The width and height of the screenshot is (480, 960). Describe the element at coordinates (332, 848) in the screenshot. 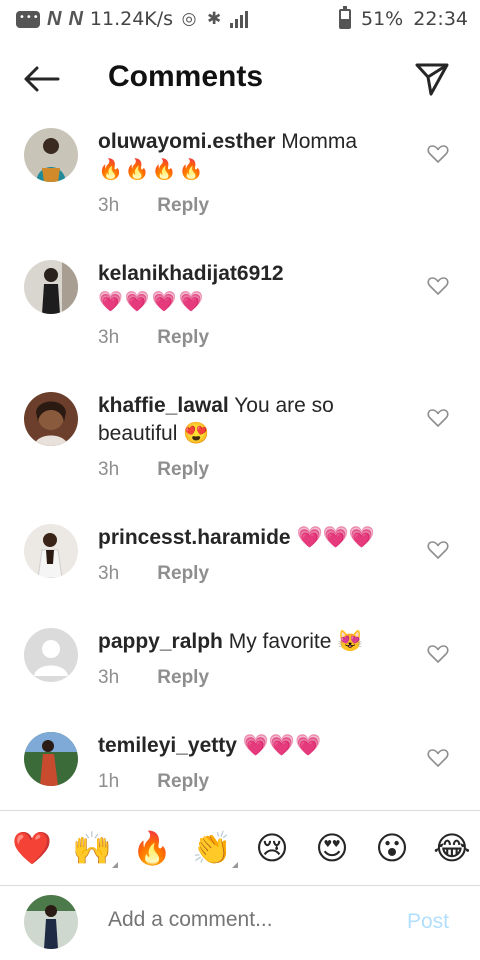

I see `emoji-heart-eyes-button: 😍` at that location.